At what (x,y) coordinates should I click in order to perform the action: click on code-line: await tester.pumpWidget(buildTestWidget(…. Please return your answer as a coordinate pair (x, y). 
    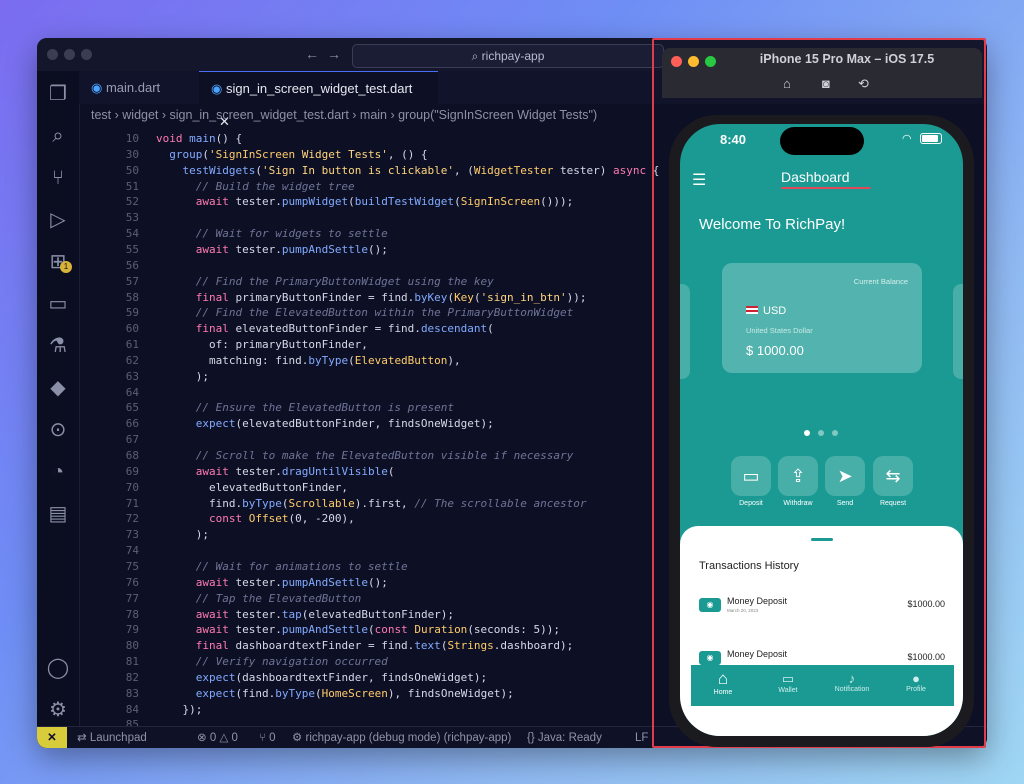
    Looking at the image, I should click on (365, 201).